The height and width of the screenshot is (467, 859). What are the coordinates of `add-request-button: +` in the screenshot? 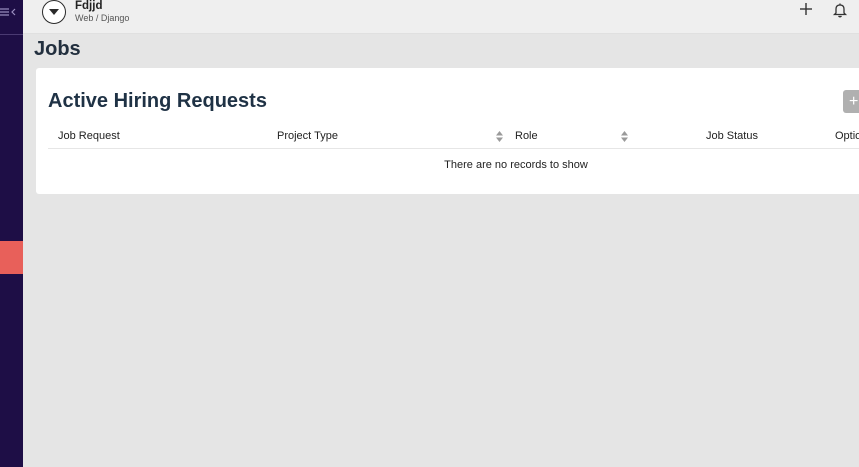 It's located at (851, 101).